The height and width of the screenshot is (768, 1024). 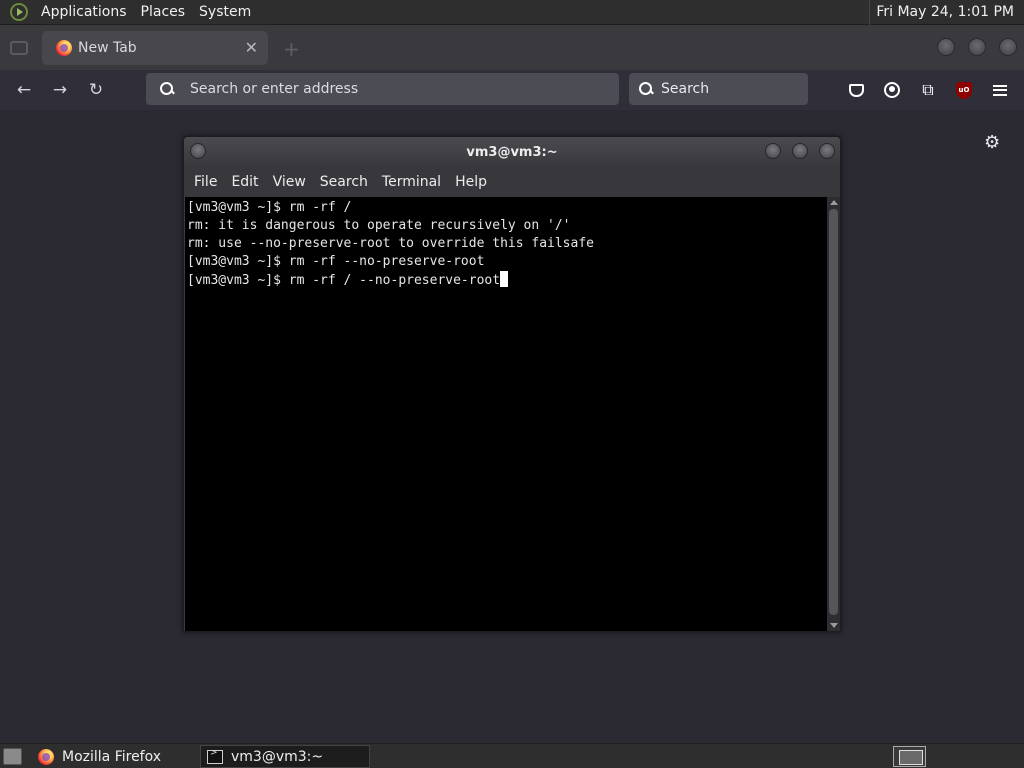 I want to click on taskbar-item-terminal: vm3@vm3:~, so click(x=285, y=756).